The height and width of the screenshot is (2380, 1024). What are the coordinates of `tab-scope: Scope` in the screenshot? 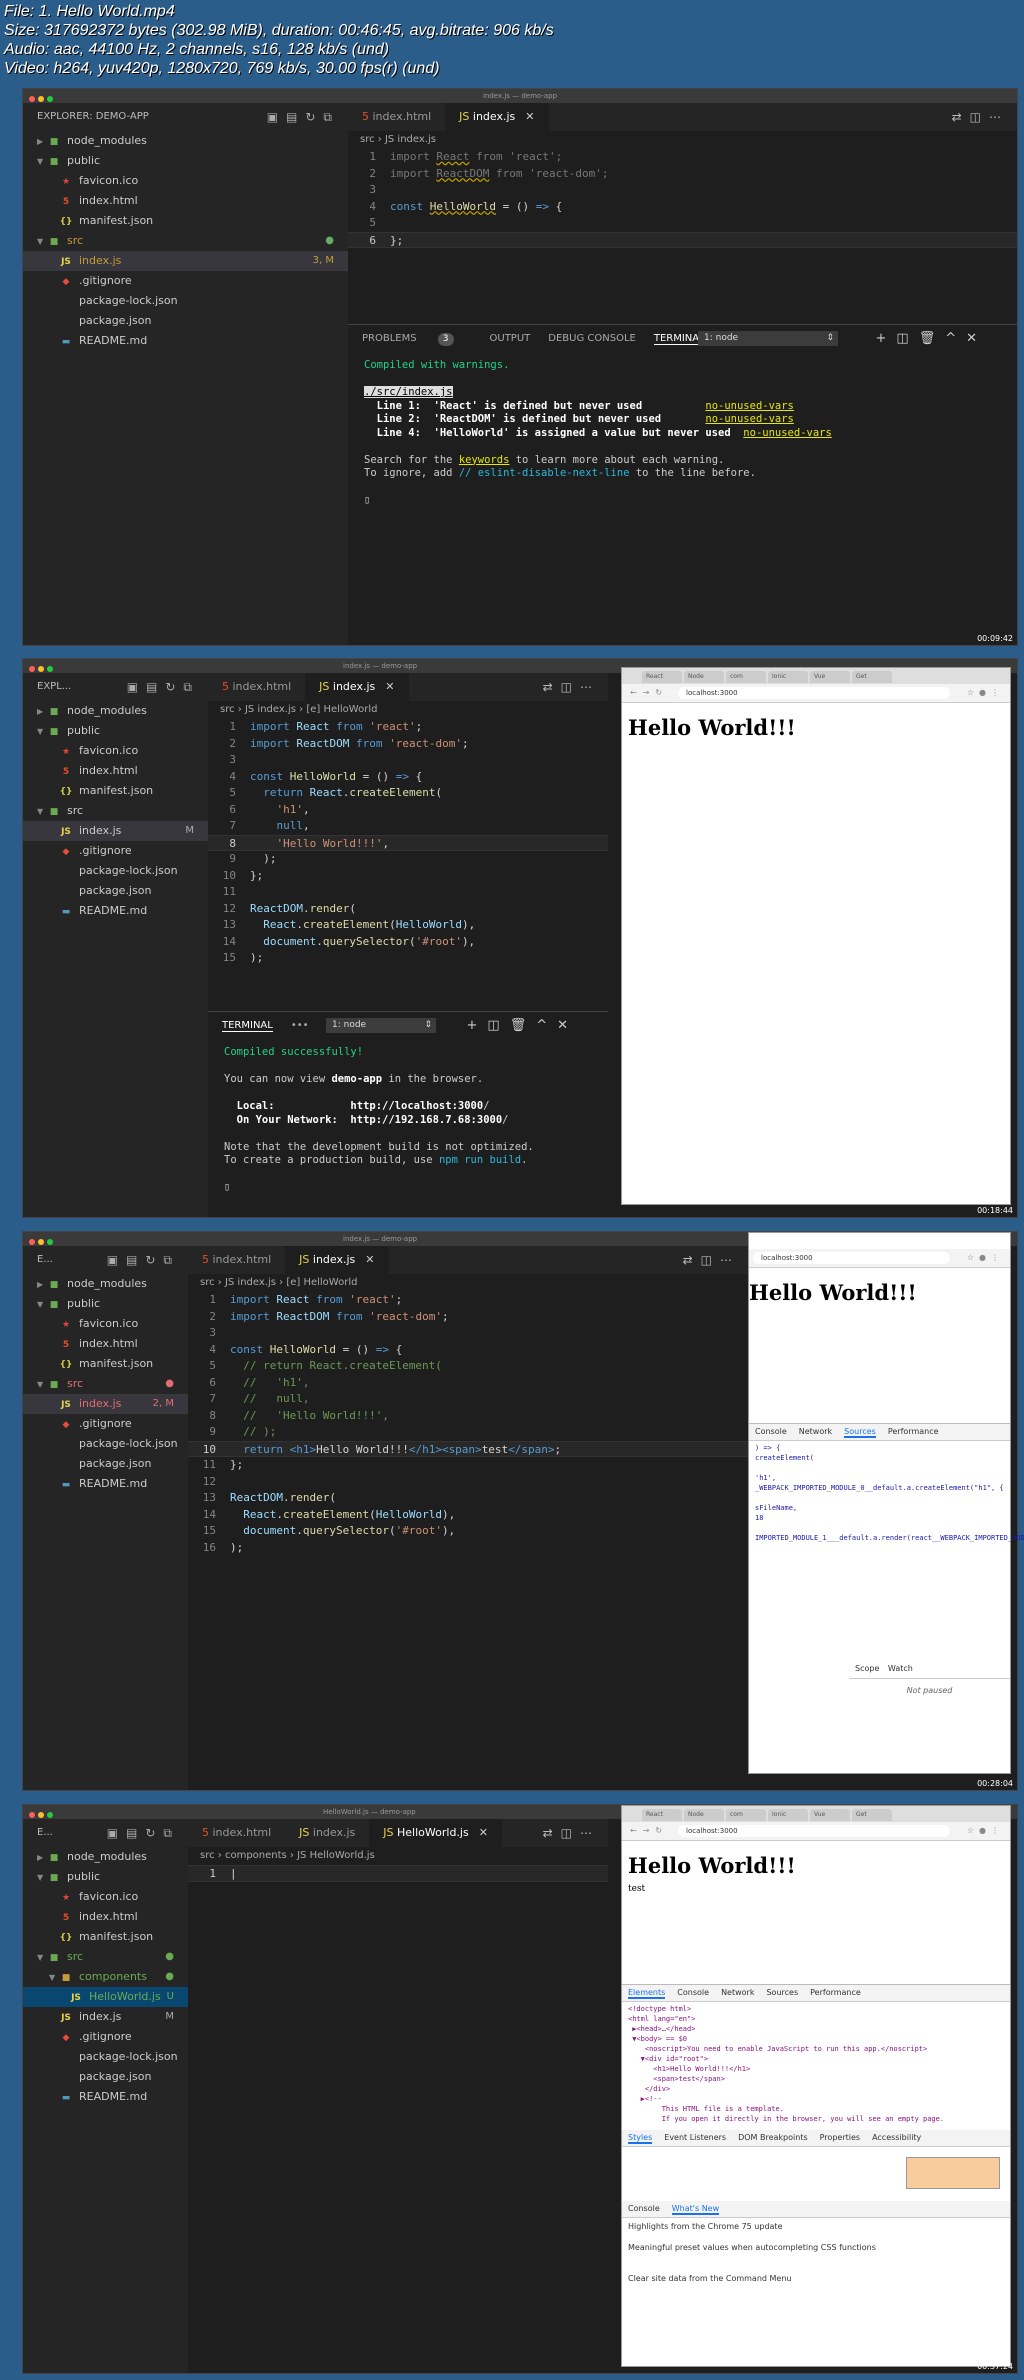 It's located at (867, 1668).